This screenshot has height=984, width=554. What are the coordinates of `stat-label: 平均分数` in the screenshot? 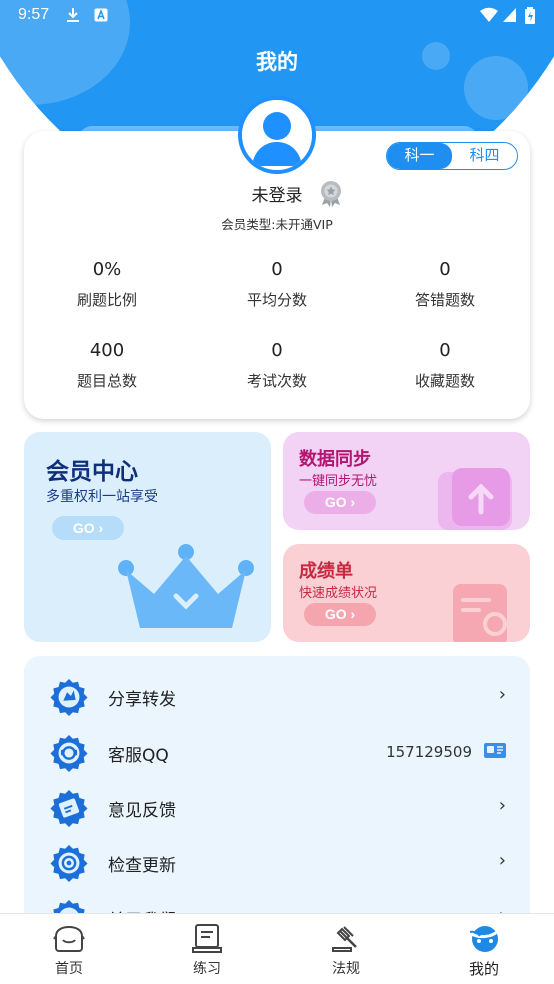 It's located at (276, 300).